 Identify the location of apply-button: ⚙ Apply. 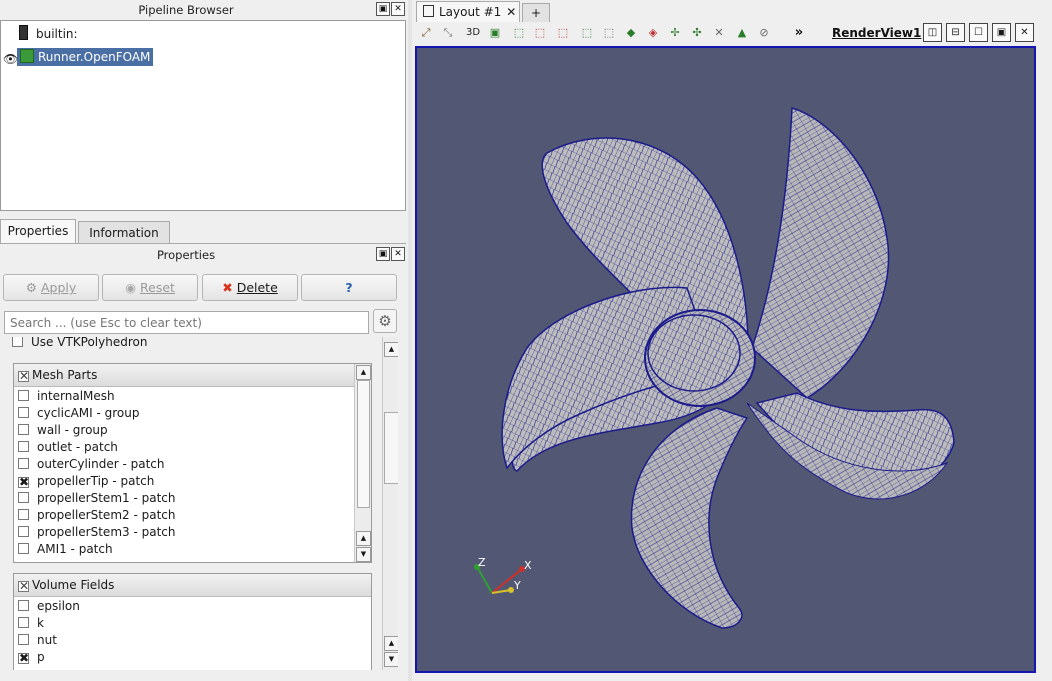
(51, 287).